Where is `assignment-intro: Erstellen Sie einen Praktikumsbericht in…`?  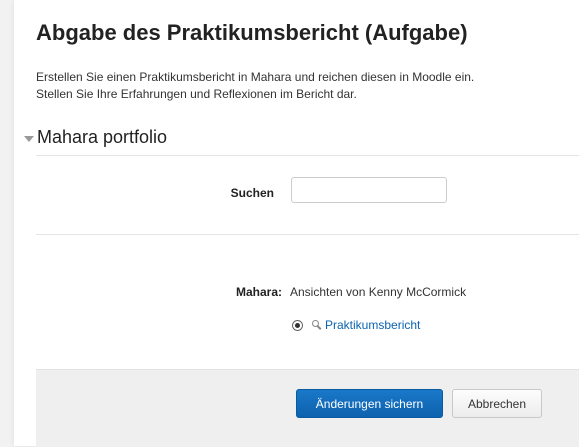 assignment-intro: Erstellen Sie einen Praktikumsbericht in… is located at coordinates (255, 86).